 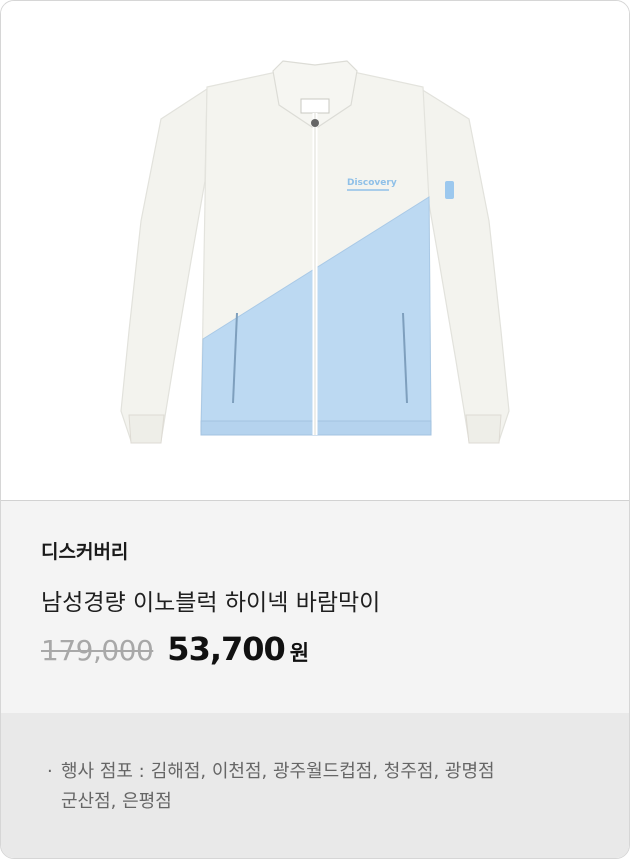 What do you see at coordinates (103, 771) in the screenshot?
I see `event-label: 행사 점포 :` at bounding box center [103, 771].